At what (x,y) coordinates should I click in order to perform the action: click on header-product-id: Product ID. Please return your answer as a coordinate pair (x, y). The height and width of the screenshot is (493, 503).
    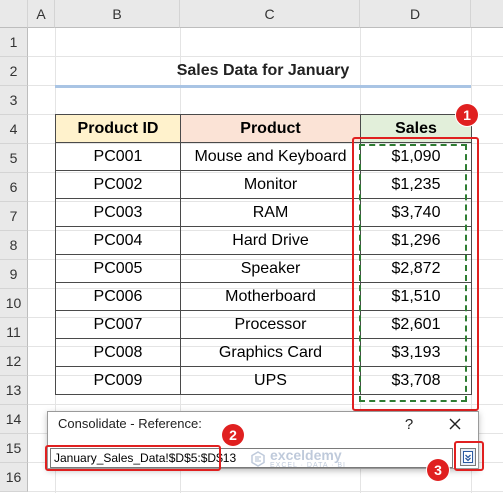
    Looking at the image, I should click on (118, 128).